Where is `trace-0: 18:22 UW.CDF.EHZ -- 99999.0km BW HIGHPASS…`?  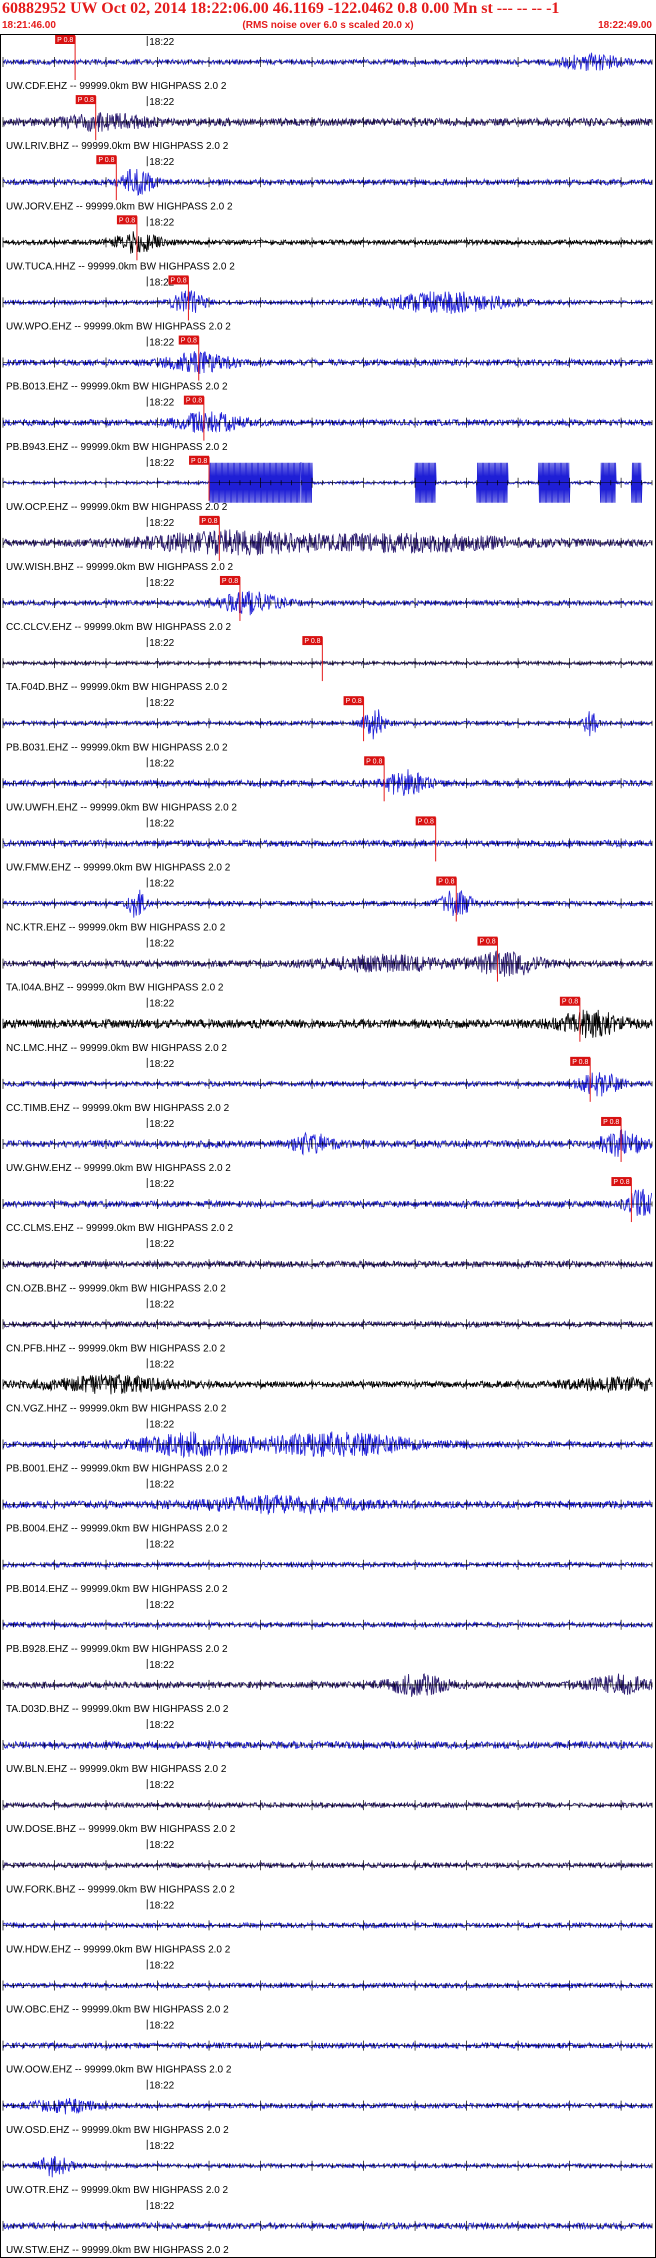 trace-0: 18:22 UW.CDF.EHZ -- 99999.0km BW HIGHPASS… is located at coordinates (327, 63).